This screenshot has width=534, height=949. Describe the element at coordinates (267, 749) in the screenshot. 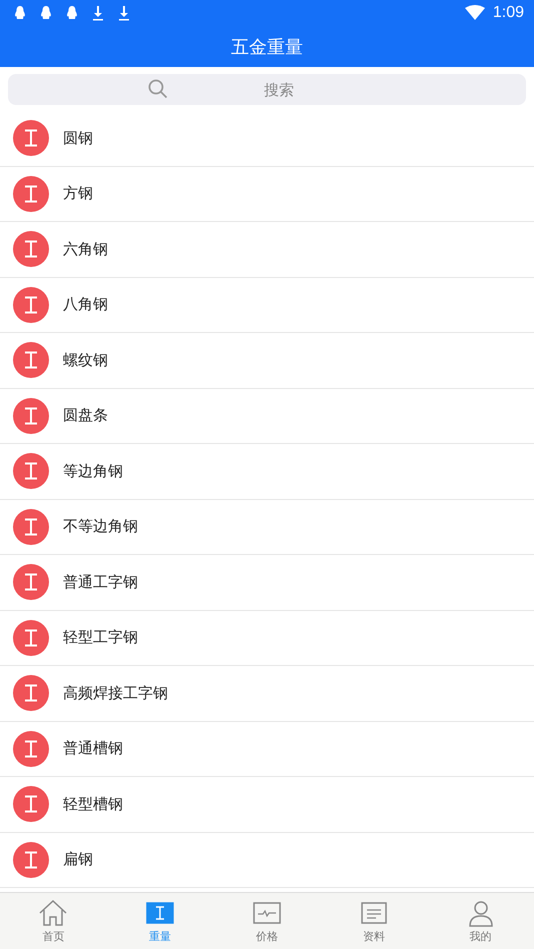

I see `list-item: 普通槽钢` at that location.